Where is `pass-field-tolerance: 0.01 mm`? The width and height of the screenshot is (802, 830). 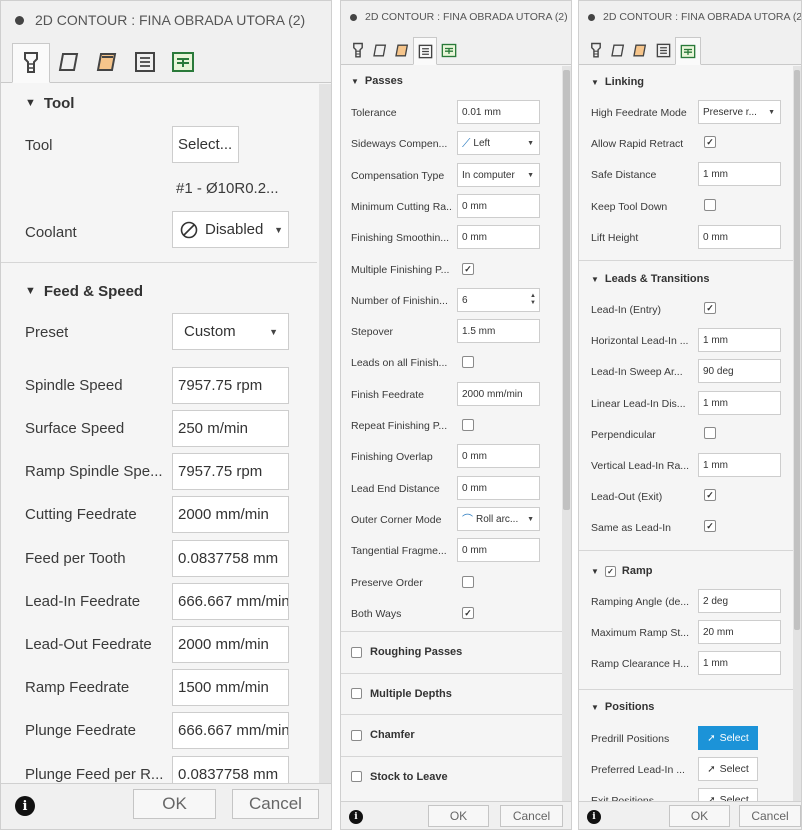
pass-field-tolerance: 0.01 mm is located at coordinates (498, 112).